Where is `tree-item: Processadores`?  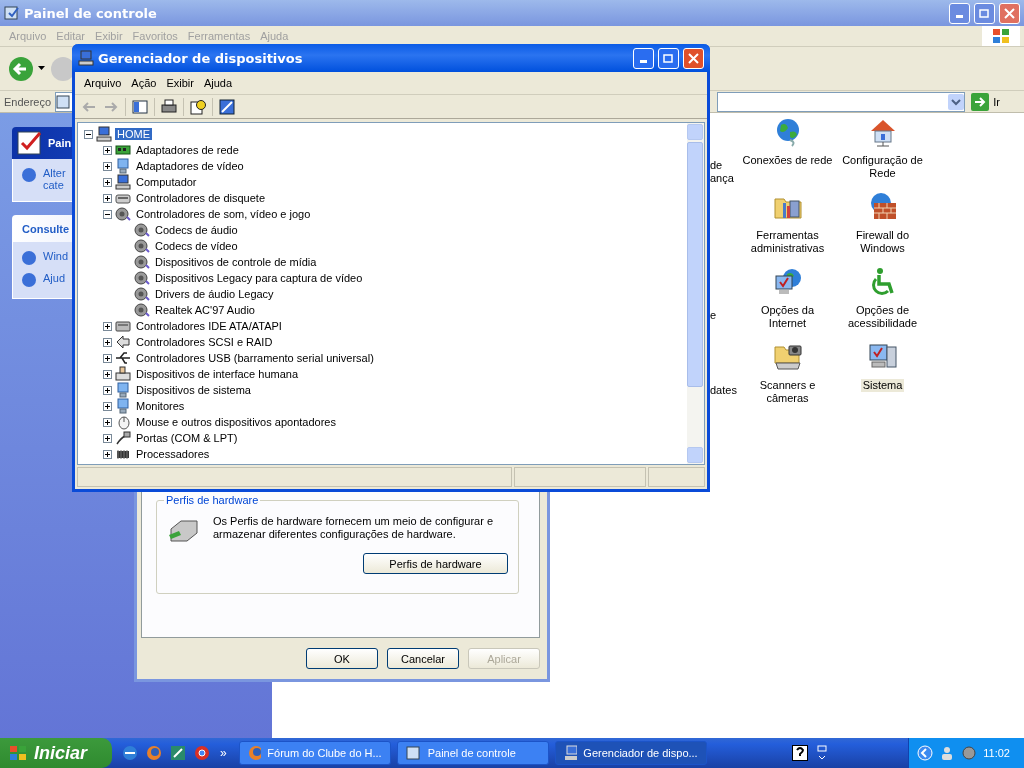
tree-item: Processadores is located at coordinates (173, 454).